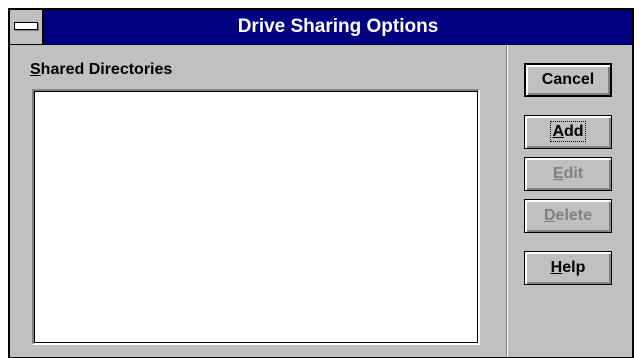 The image size is (642, 358). I want to click on title-bar: Drive Sharing Options, so click(321, 27).